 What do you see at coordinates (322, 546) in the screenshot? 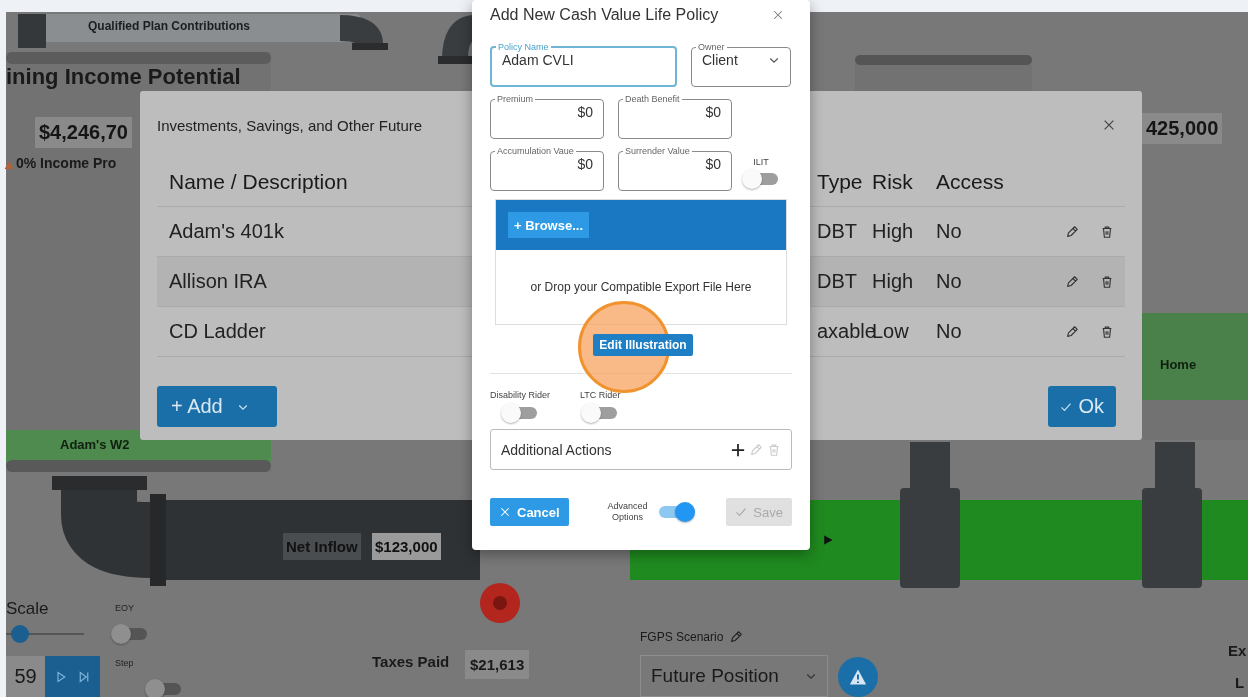
I see `flow-label: Net Inflow` at bounding box center [322, 546].